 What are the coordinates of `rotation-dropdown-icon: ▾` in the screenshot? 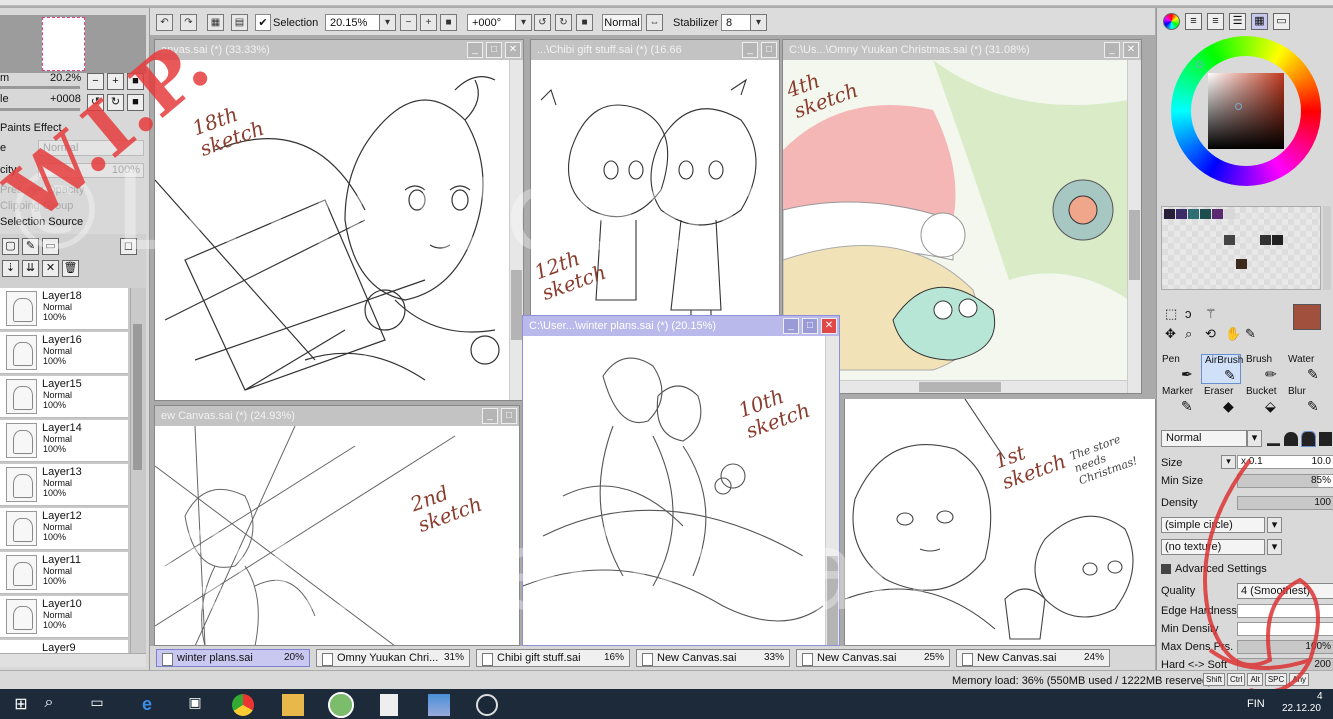 It's located at (523, 22).